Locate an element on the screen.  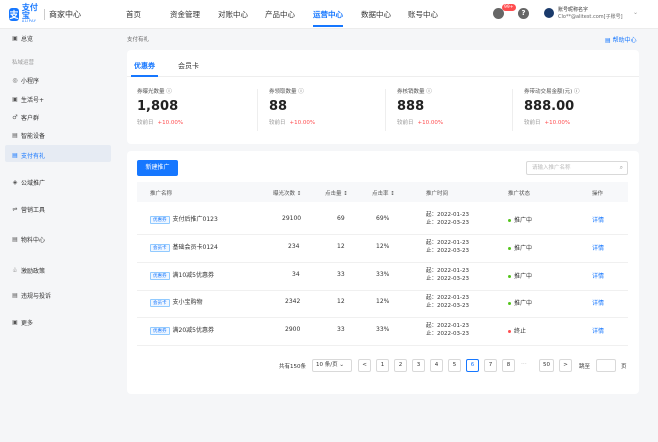
new-promotion-button: 新建推广 is located at coordinates (157, 168).